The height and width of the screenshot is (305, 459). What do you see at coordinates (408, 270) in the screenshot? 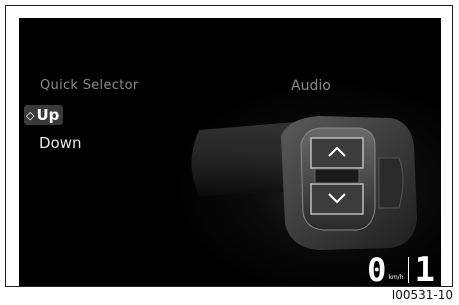
I see `status-divider` at bounding box center [408, 270].